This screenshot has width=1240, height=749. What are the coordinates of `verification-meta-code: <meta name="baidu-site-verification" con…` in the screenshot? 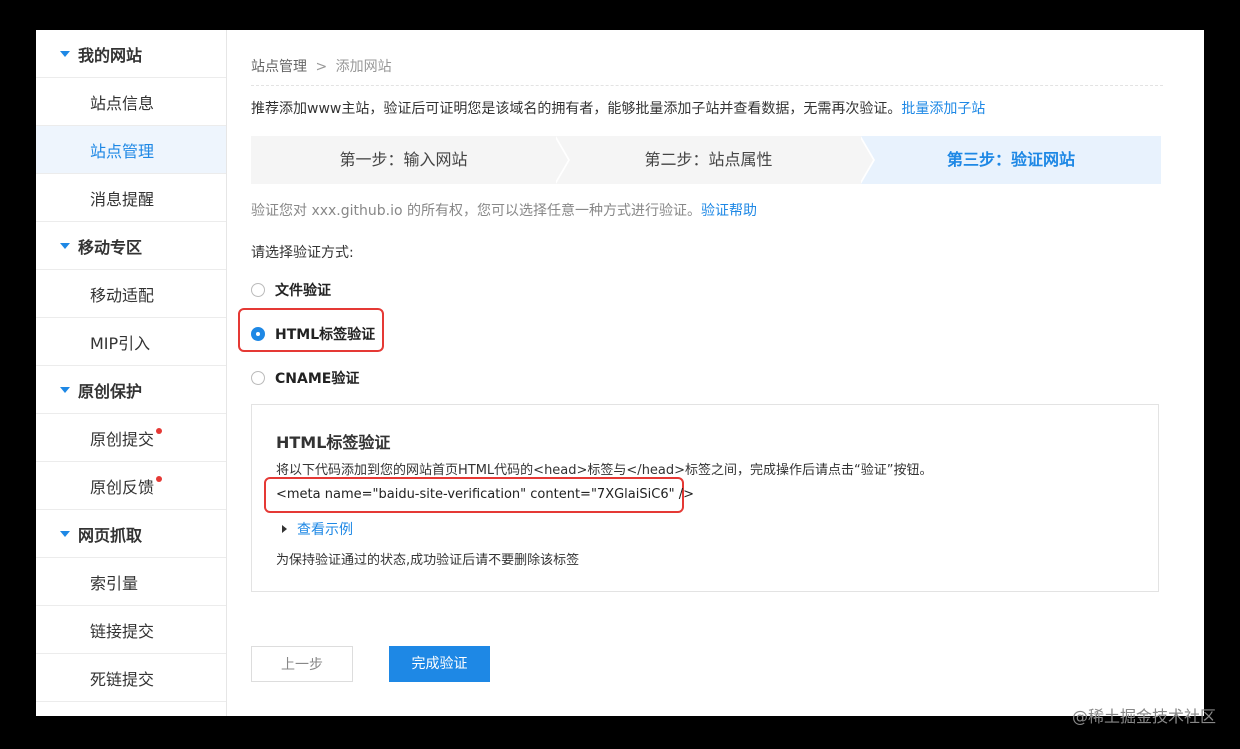 It's located at (485, 494).